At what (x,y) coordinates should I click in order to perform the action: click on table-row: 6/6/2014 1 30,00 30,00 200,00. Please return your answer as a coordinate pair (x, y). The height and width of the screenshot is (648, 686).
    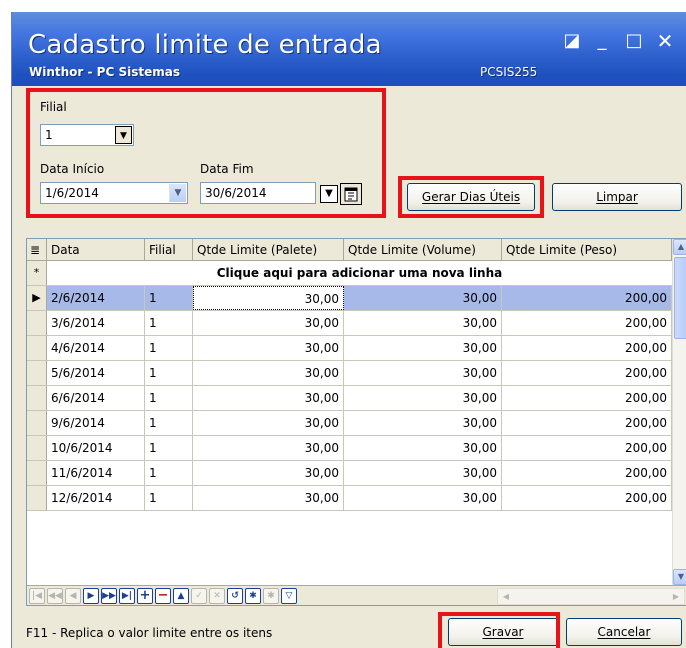
    Looking at the image, I should click on (349, 398).